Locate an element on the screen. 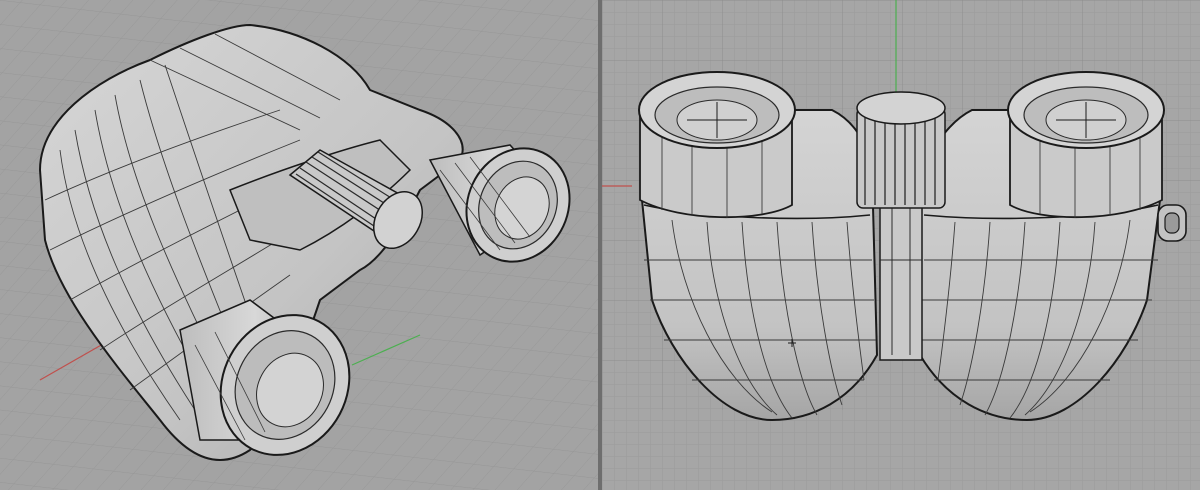  strap-lug-front is located at coordinates (1172, 223).